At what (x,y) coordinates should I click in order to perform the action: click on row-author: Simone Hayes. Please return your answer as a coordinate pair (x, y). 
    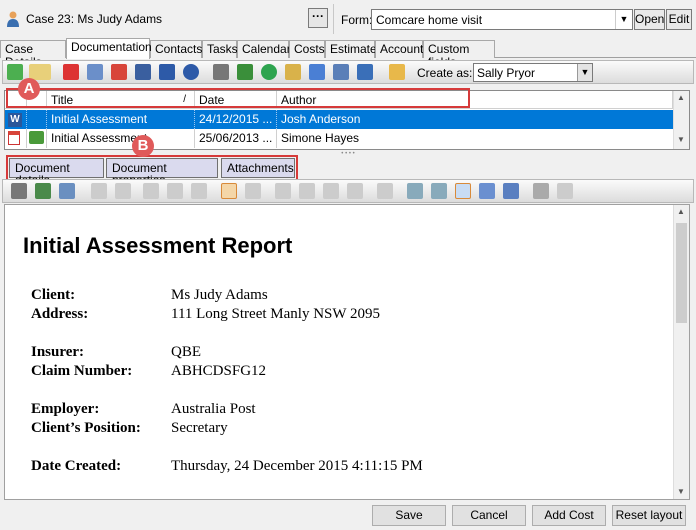
    Looking at the image, I should click on (320, 138).